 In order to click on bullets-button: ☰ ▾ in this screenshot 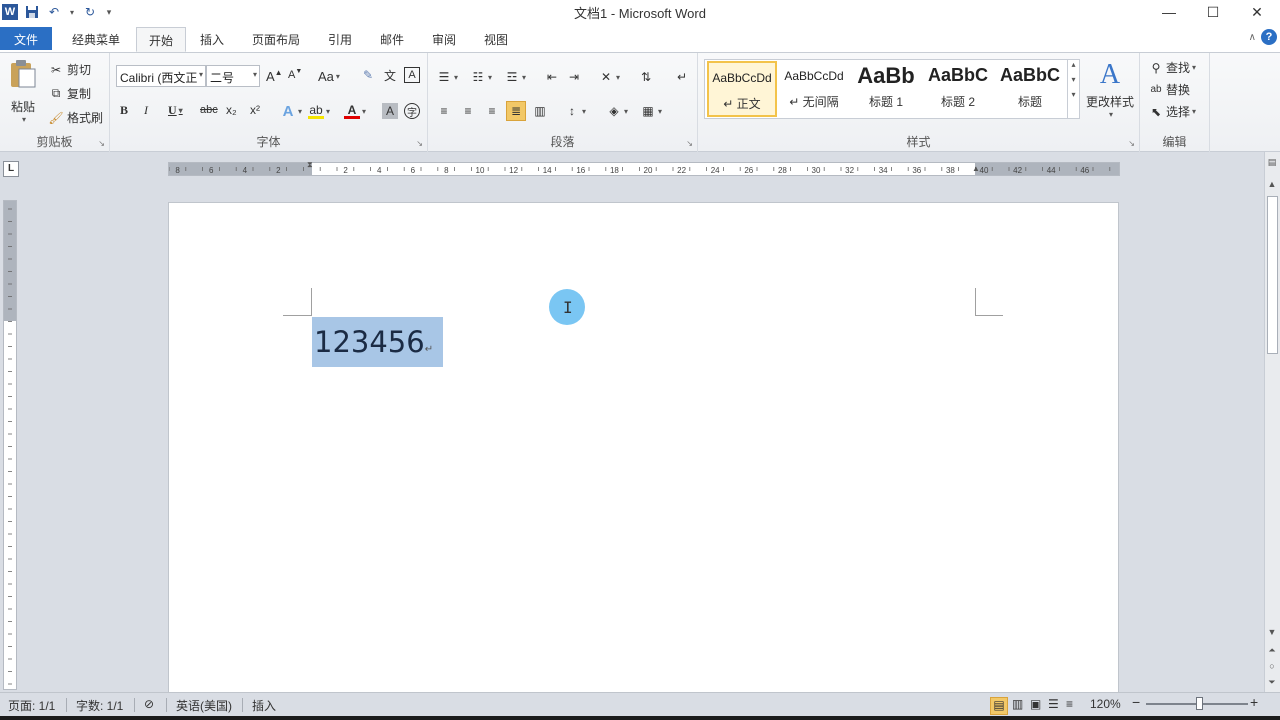, I will do `click(447, 77)`.